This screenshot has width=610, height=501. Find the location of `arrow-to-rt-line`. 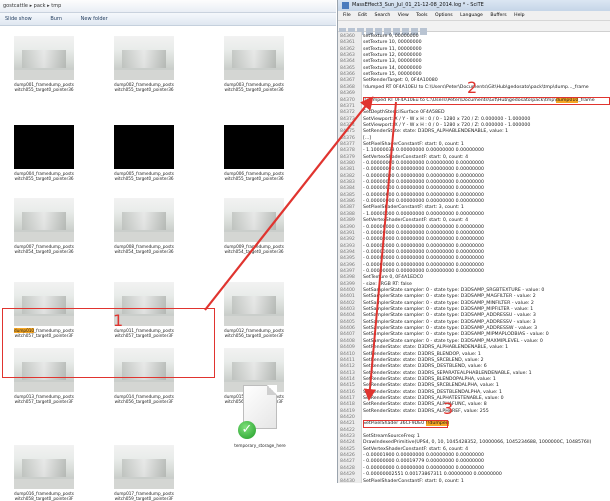

arrow-to-rt-line is located at coordinates (289, 203).